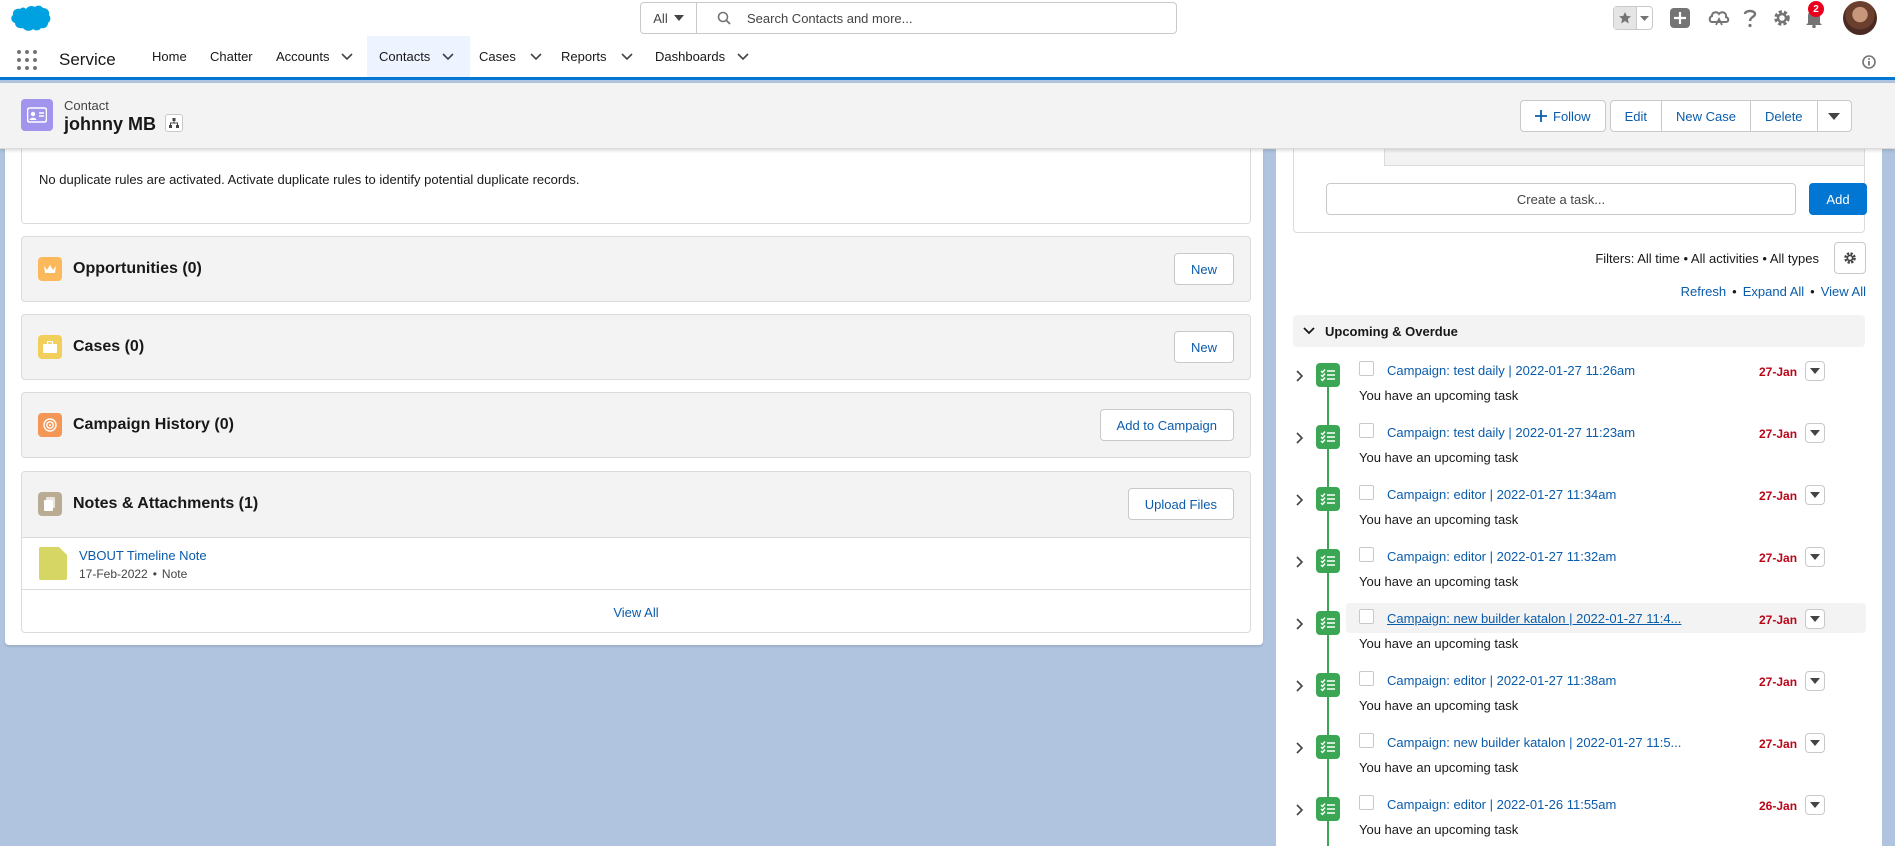  I want to click on create-task-input, so click(1561, 199).